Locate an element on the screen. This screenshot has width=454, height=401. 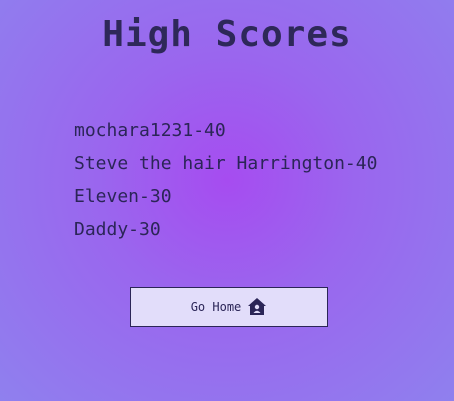
page-title: High Scores is located at coordinates (227, 34).